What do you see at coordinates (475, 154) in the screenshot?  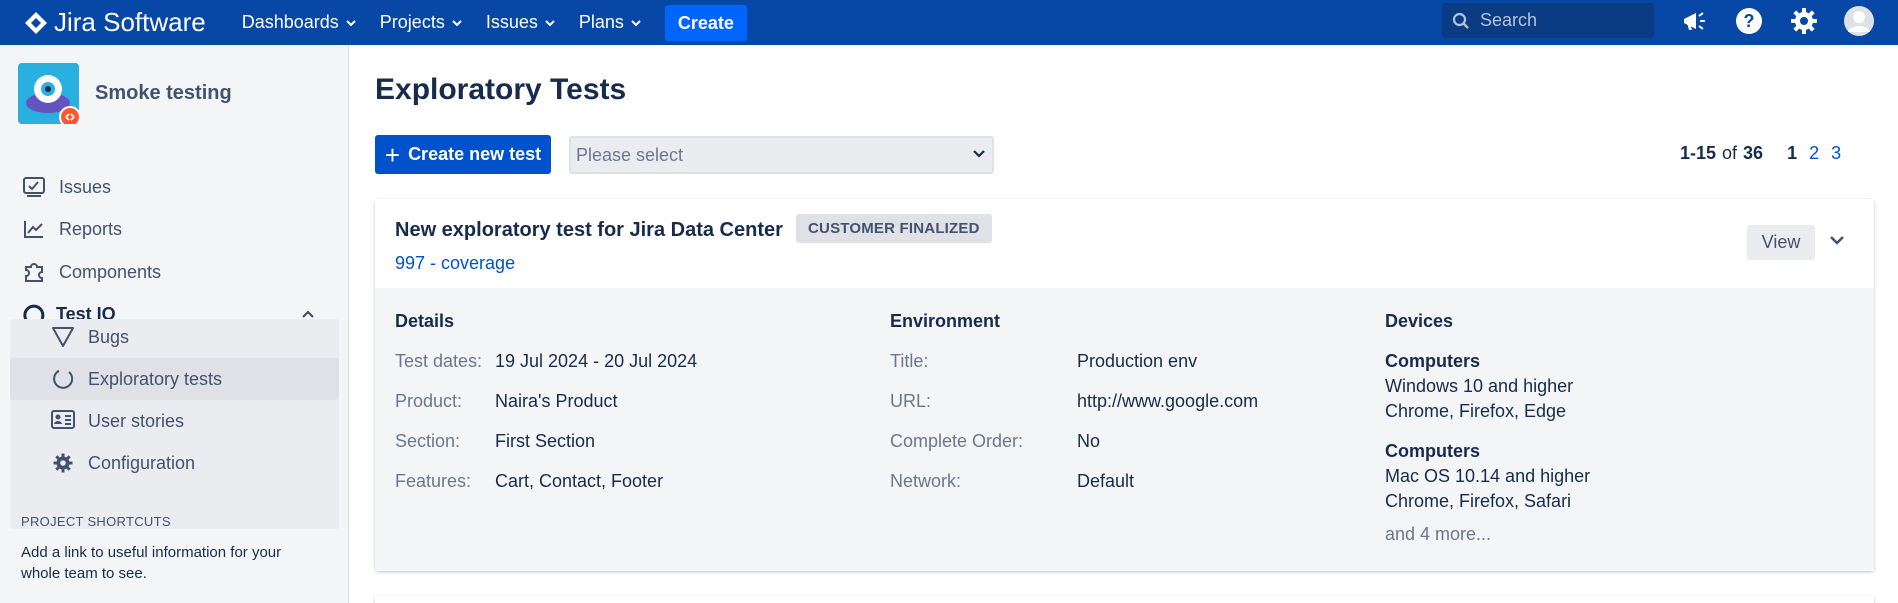 I see `create-new-test-label: Create new test` at bounding box center [475, 154].